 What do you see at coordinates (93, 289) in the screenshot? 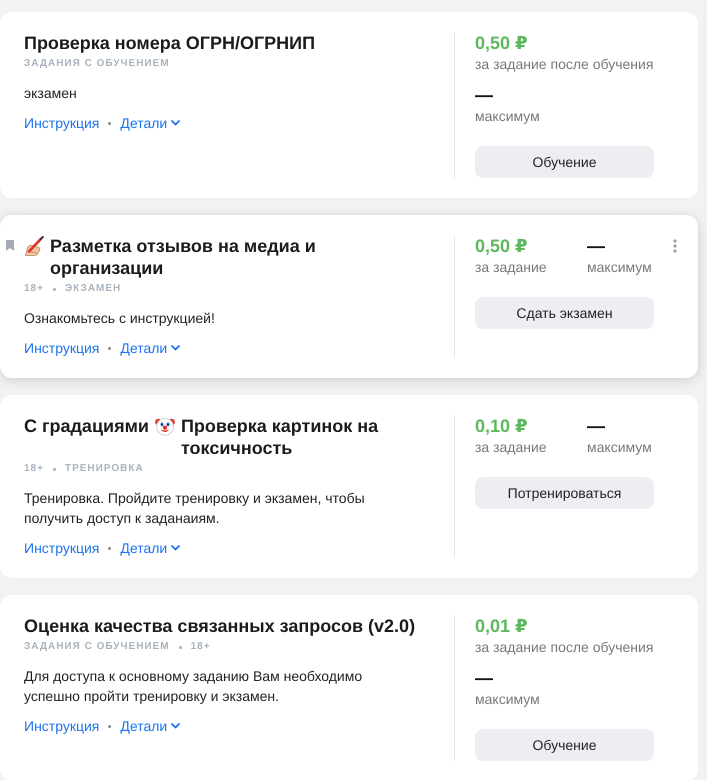
I see `task-tag: ЭКЗАМЕН` at bounding box center [93, 289].